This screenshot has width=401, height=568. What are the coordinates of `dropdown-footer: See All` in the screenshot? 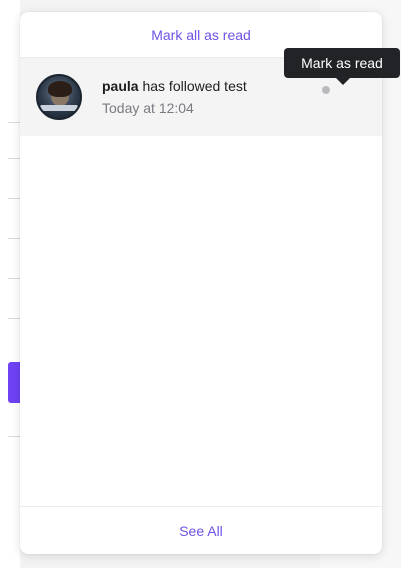 It's located at (201, 530).